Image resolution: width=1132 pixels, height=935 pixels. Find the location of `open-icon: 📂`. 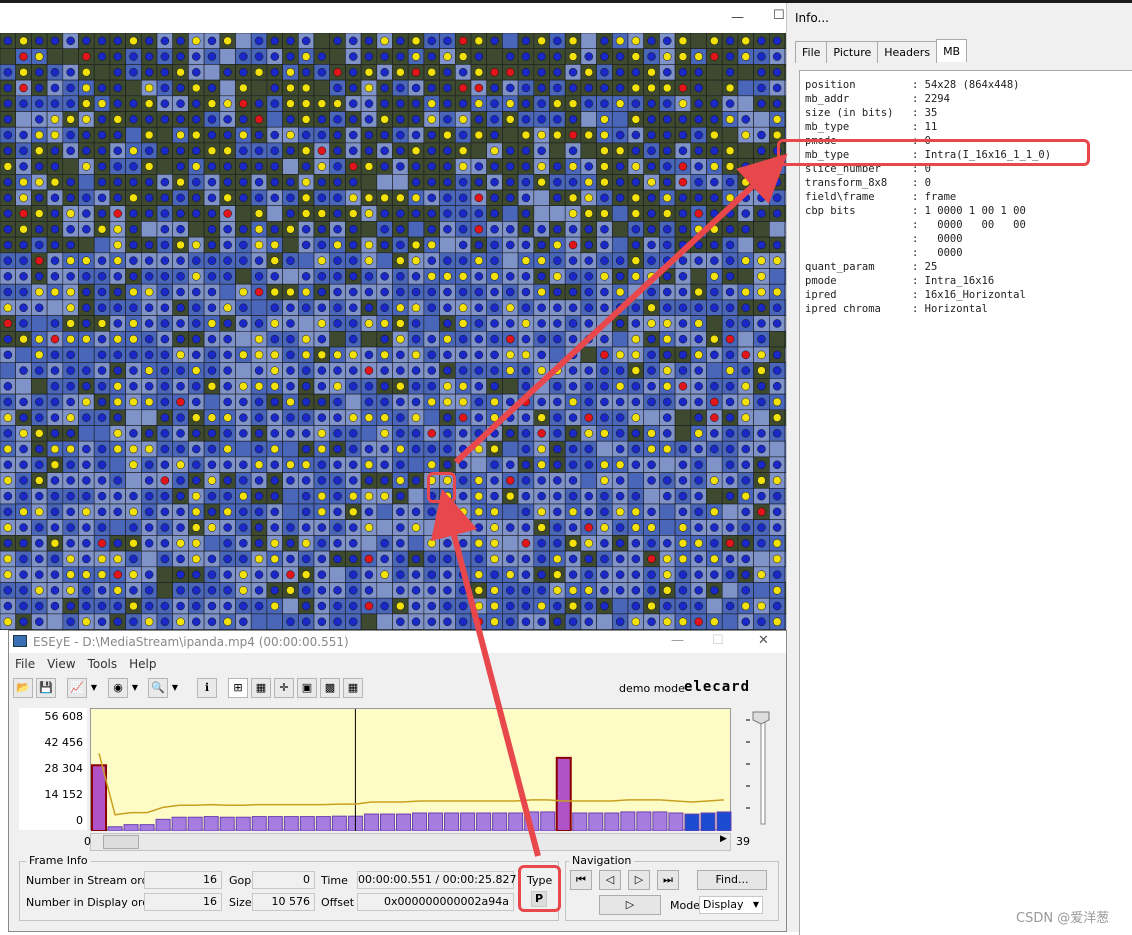

open-icon: 📂 is located at coordinates (23, 688).